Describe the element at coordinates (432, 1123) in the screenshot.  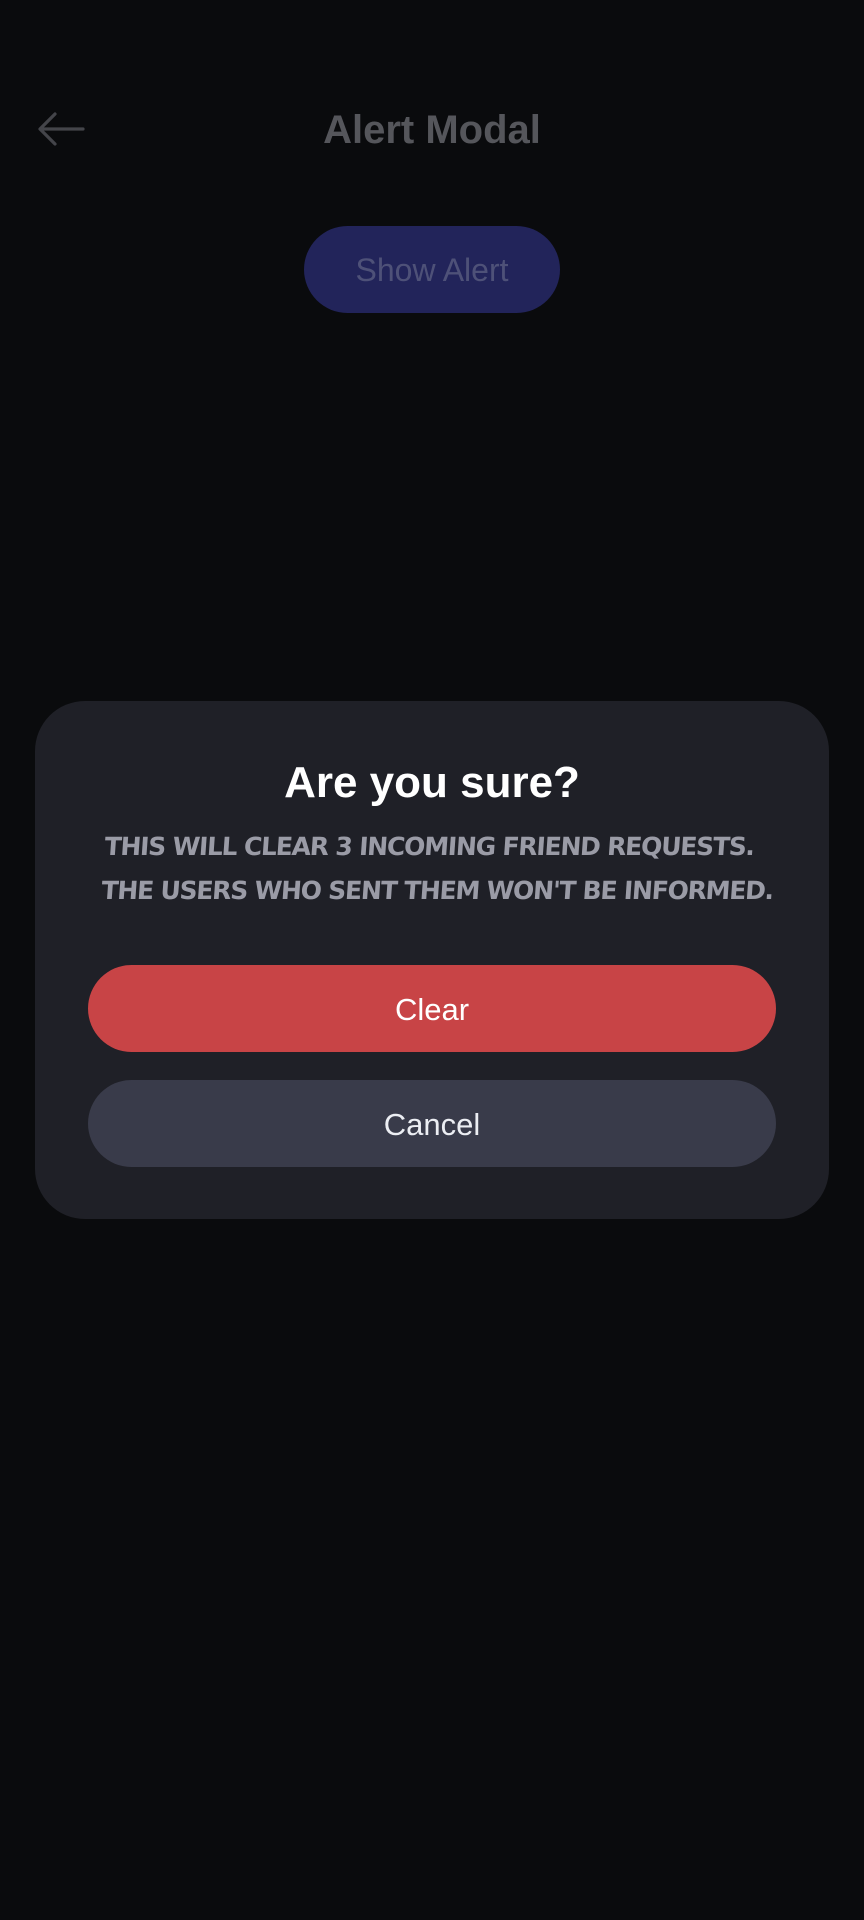
I see `cancel-button: Cancel` at that location.